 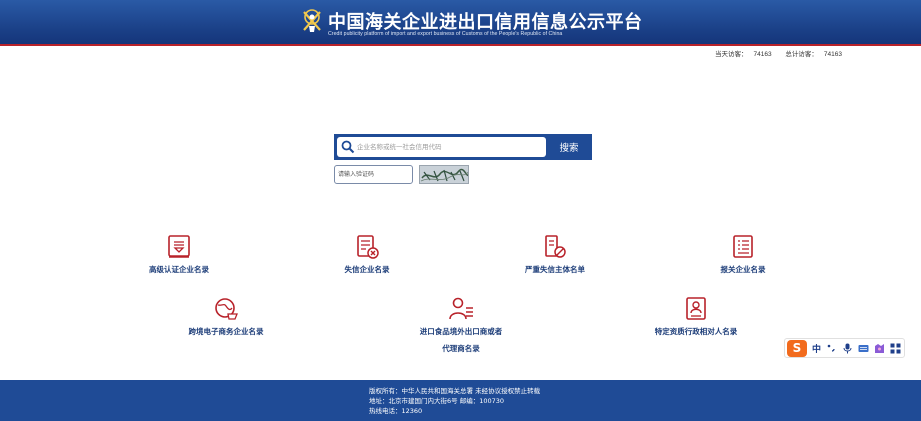 I want to click on category-customs-declaration: 报关企业名录, so click(x=743, y=254).